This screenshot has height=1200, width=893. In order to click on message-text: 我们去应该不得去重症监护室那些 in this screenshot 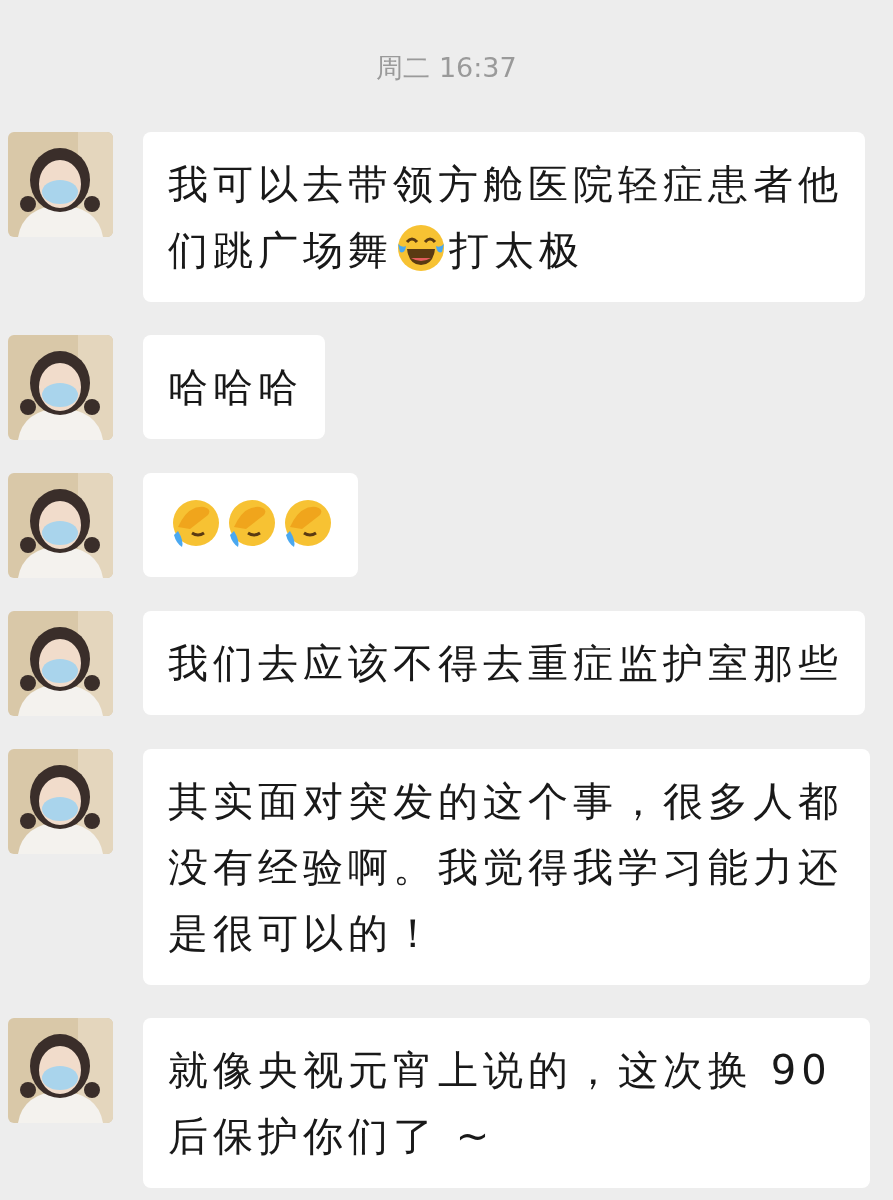, I will do `click(505, 663)`.